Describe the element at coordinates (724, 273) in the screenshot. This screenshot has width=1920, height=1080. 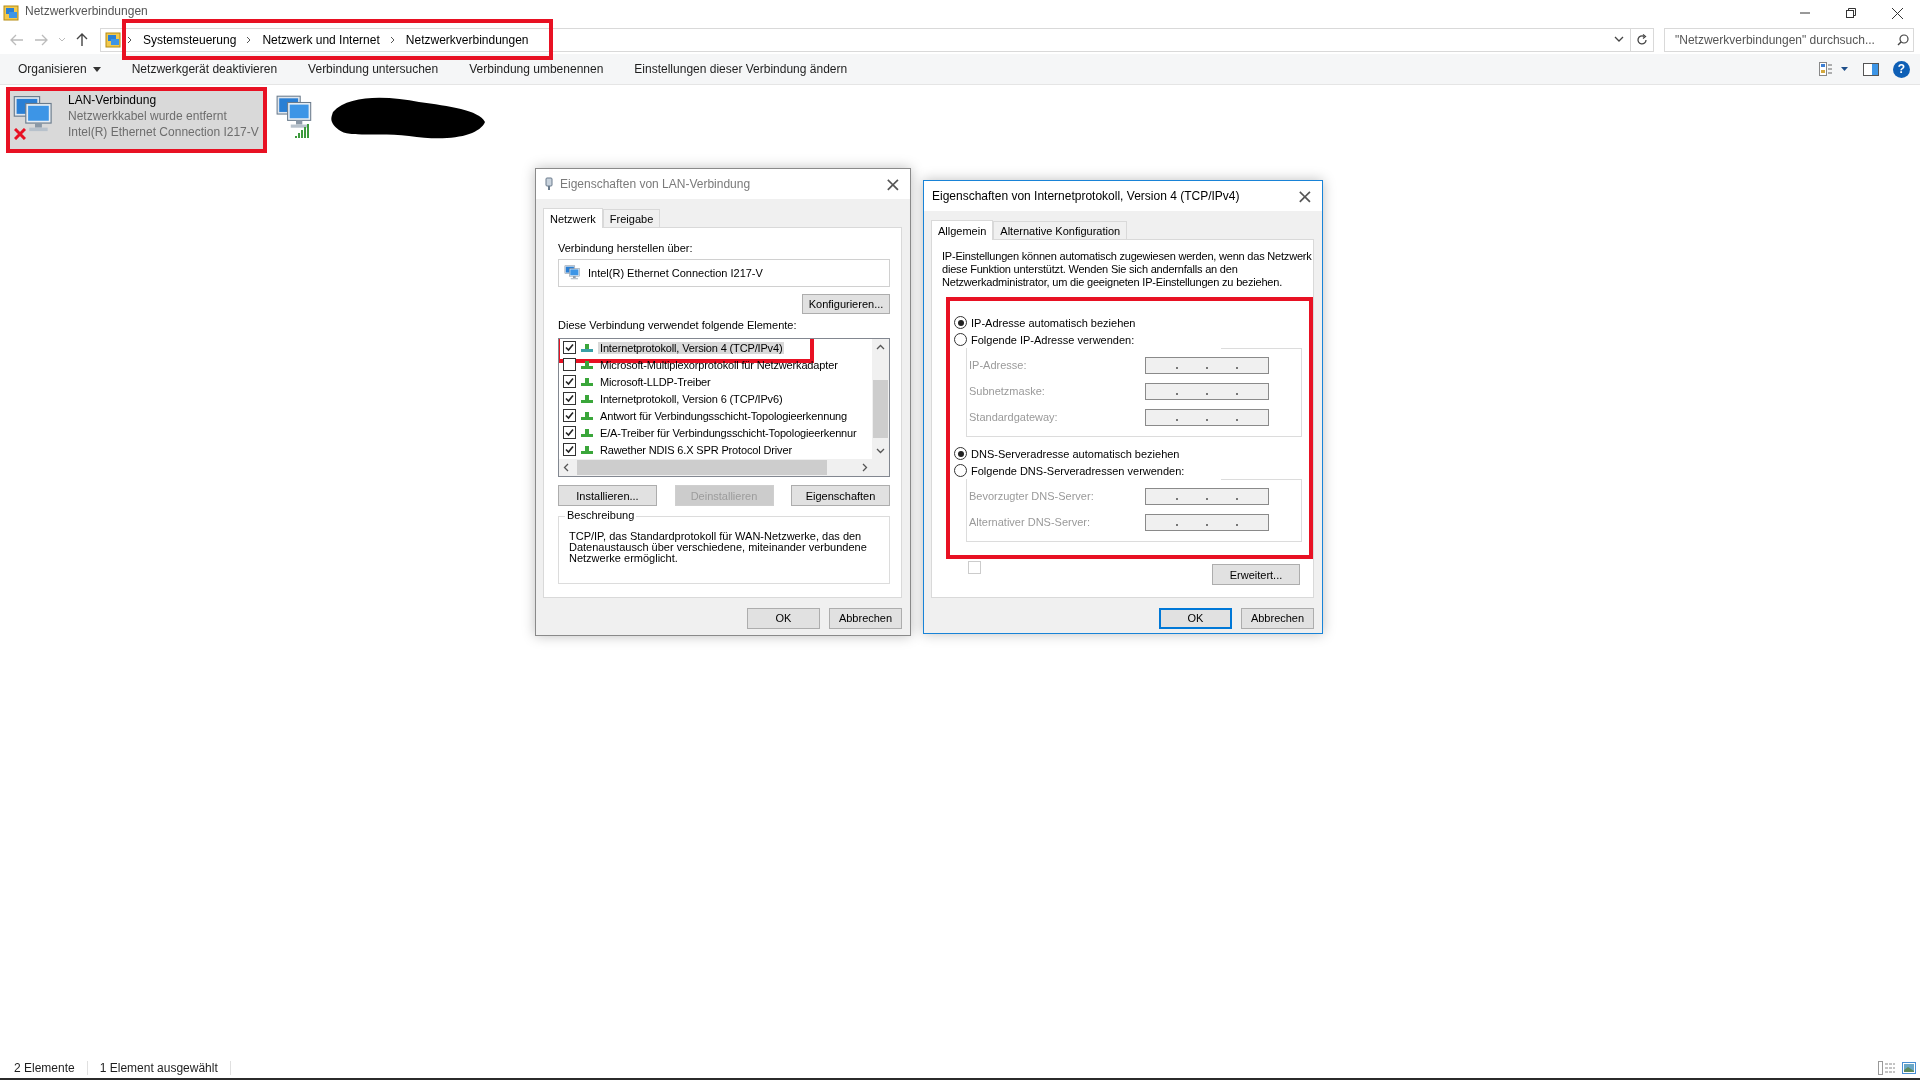
I see `adapter-field: Intel(R) Ethernet Connection I217-V` at that location.